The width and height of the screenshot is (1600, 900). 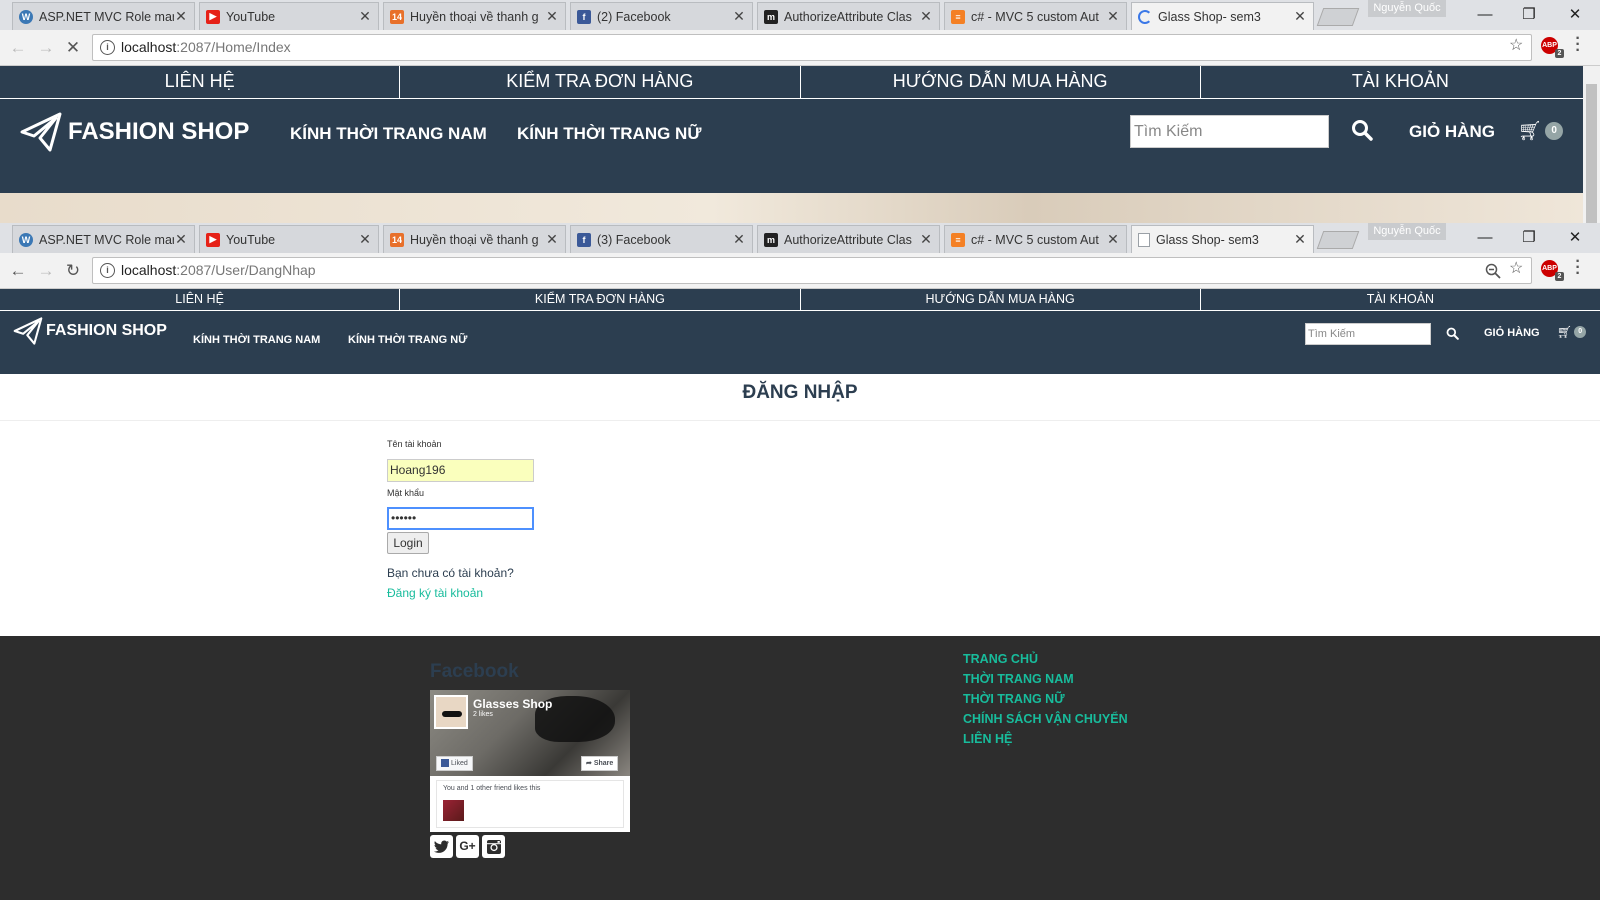 I want to click on footer-link-contact: LIÊN HỆ, so click(x=987, y=739).